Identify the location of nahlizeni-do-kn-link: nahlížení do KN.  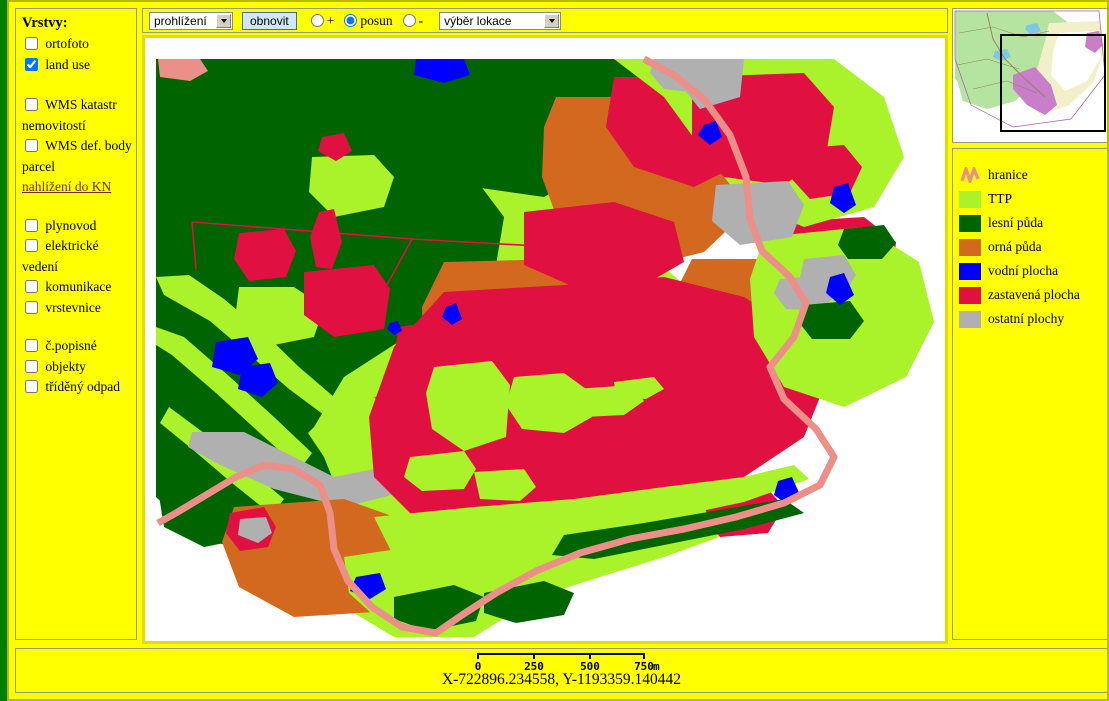
(66, 186).